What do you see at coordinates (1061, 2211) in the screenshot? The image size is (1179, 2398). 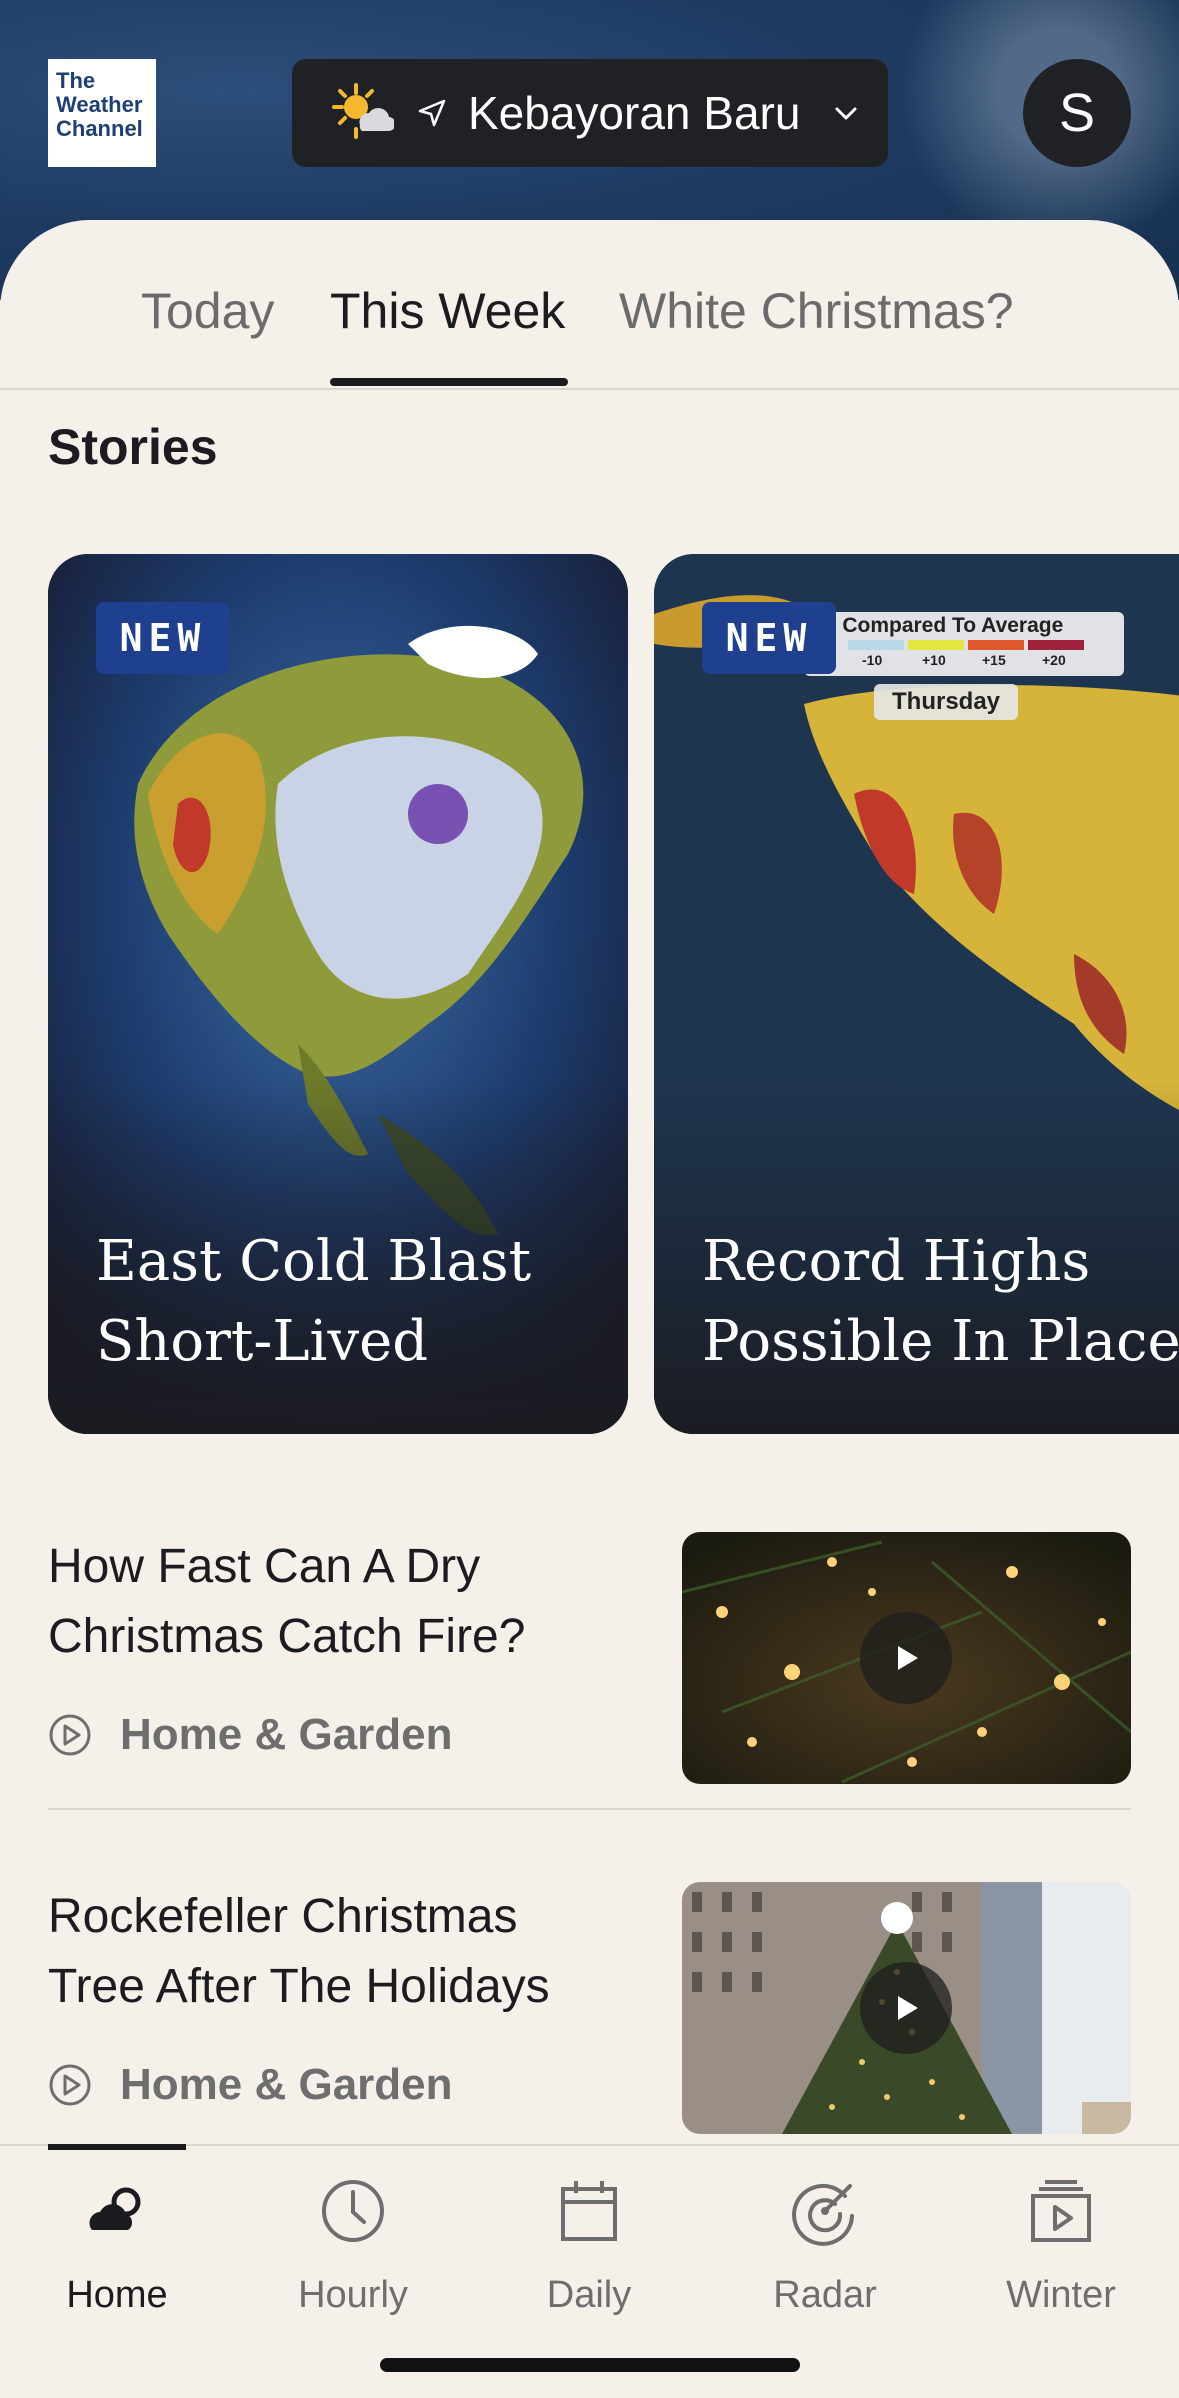 I see `video-icon` at bounding box center [1061, 2211].